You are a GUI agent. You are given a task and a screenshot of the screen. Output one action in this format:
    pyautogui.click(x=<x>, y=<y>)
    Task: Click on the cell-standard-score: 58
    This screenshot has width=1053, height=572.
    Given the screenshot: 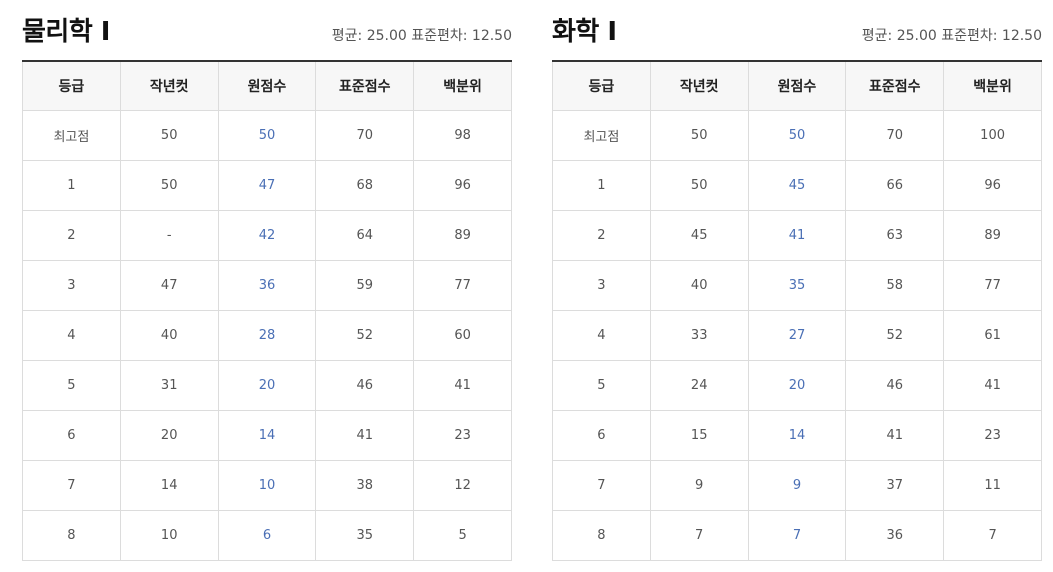 What is the action you would take?
    pyautogui.click(x=895, y=285)
    